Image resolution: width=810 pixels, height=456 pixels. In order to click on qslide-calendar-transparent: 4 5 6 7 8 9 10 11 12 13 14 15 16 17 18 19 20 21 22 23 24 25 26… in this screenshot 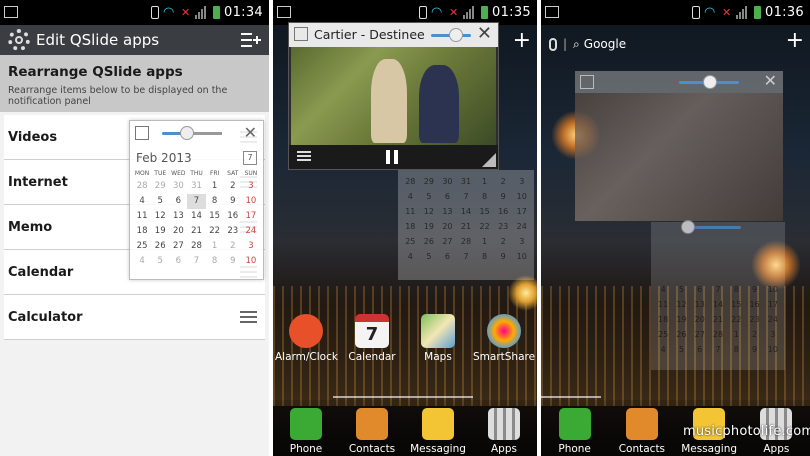, I will do `click(718, 295)`.